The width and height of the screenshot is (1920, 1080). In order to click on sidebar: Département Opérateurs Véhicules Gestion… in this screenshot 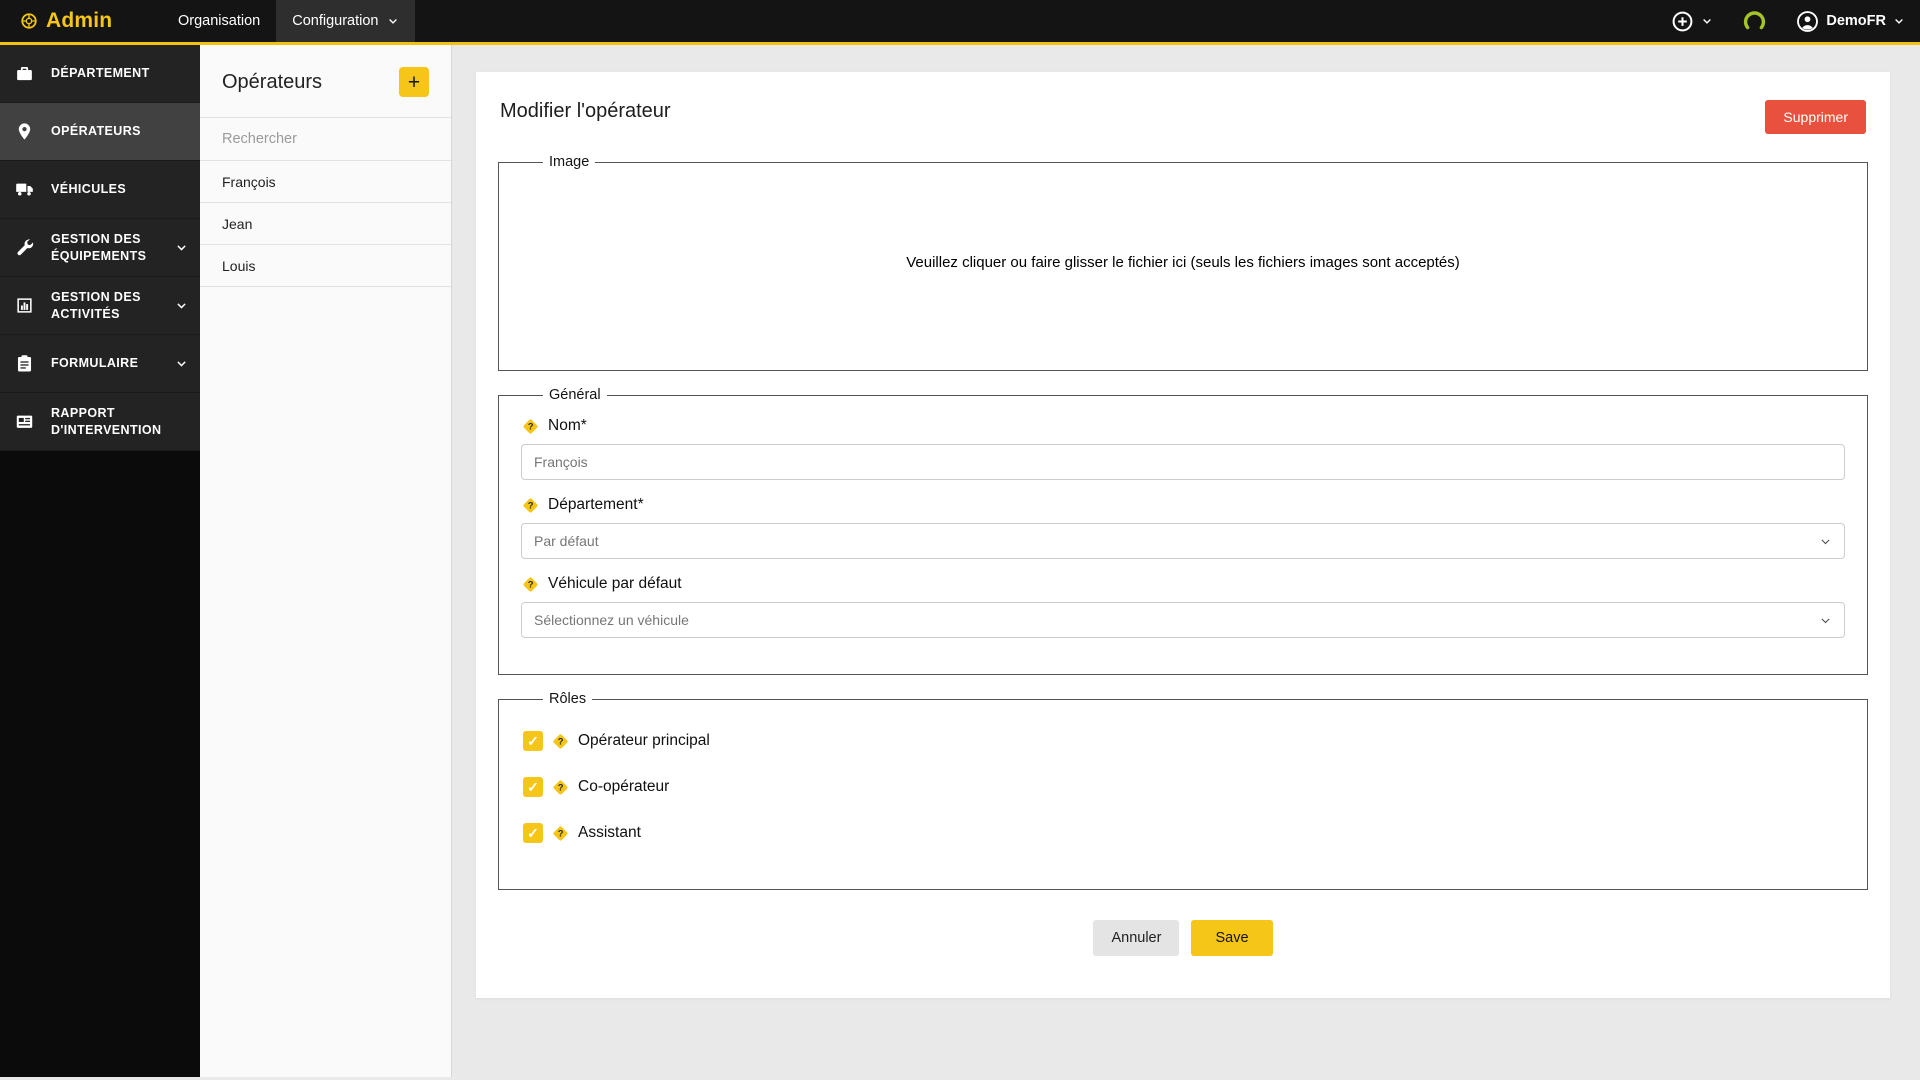, I will do `click(100, 561)`.